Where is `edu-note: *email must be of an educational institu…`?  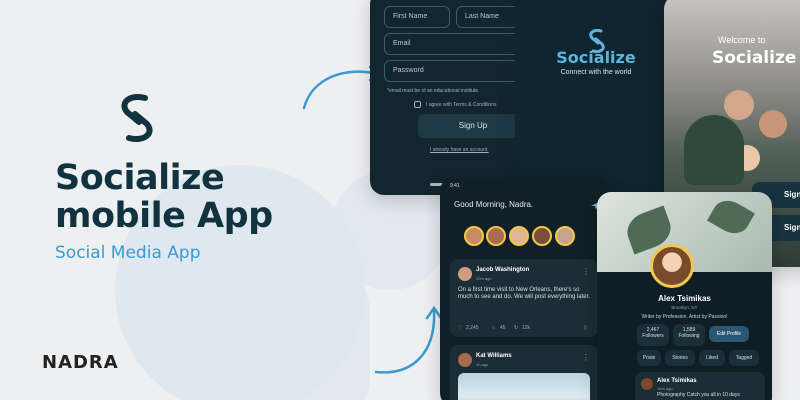
edu-note: *email must be of an educational institu… is located at coordinates (433, 91).